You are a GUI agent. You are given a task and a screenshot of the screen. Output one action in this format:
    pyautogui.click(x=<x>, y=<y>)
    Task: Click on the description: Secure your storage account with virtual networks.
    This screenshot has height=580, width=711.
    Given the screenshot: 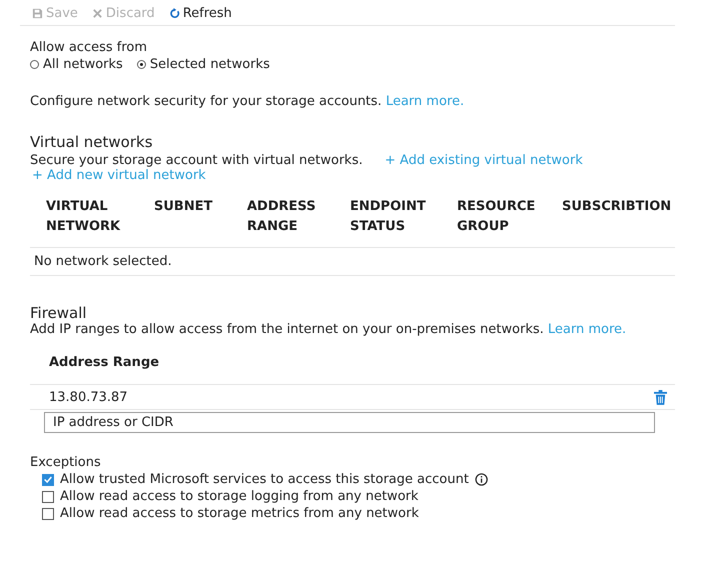 What is the action you would take?
    pyautogui.click(x=196, y=160)
    